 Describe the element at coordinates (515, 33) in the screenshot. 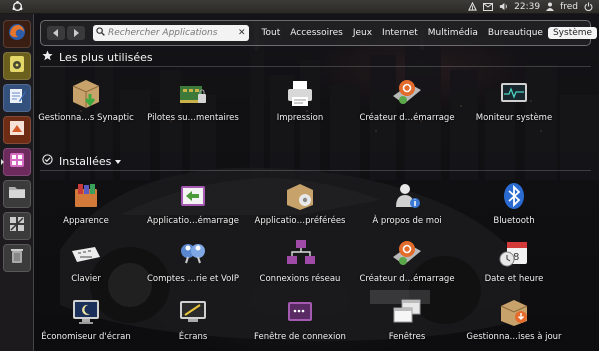

I see `category-bureautique: Bureautique` at that location.